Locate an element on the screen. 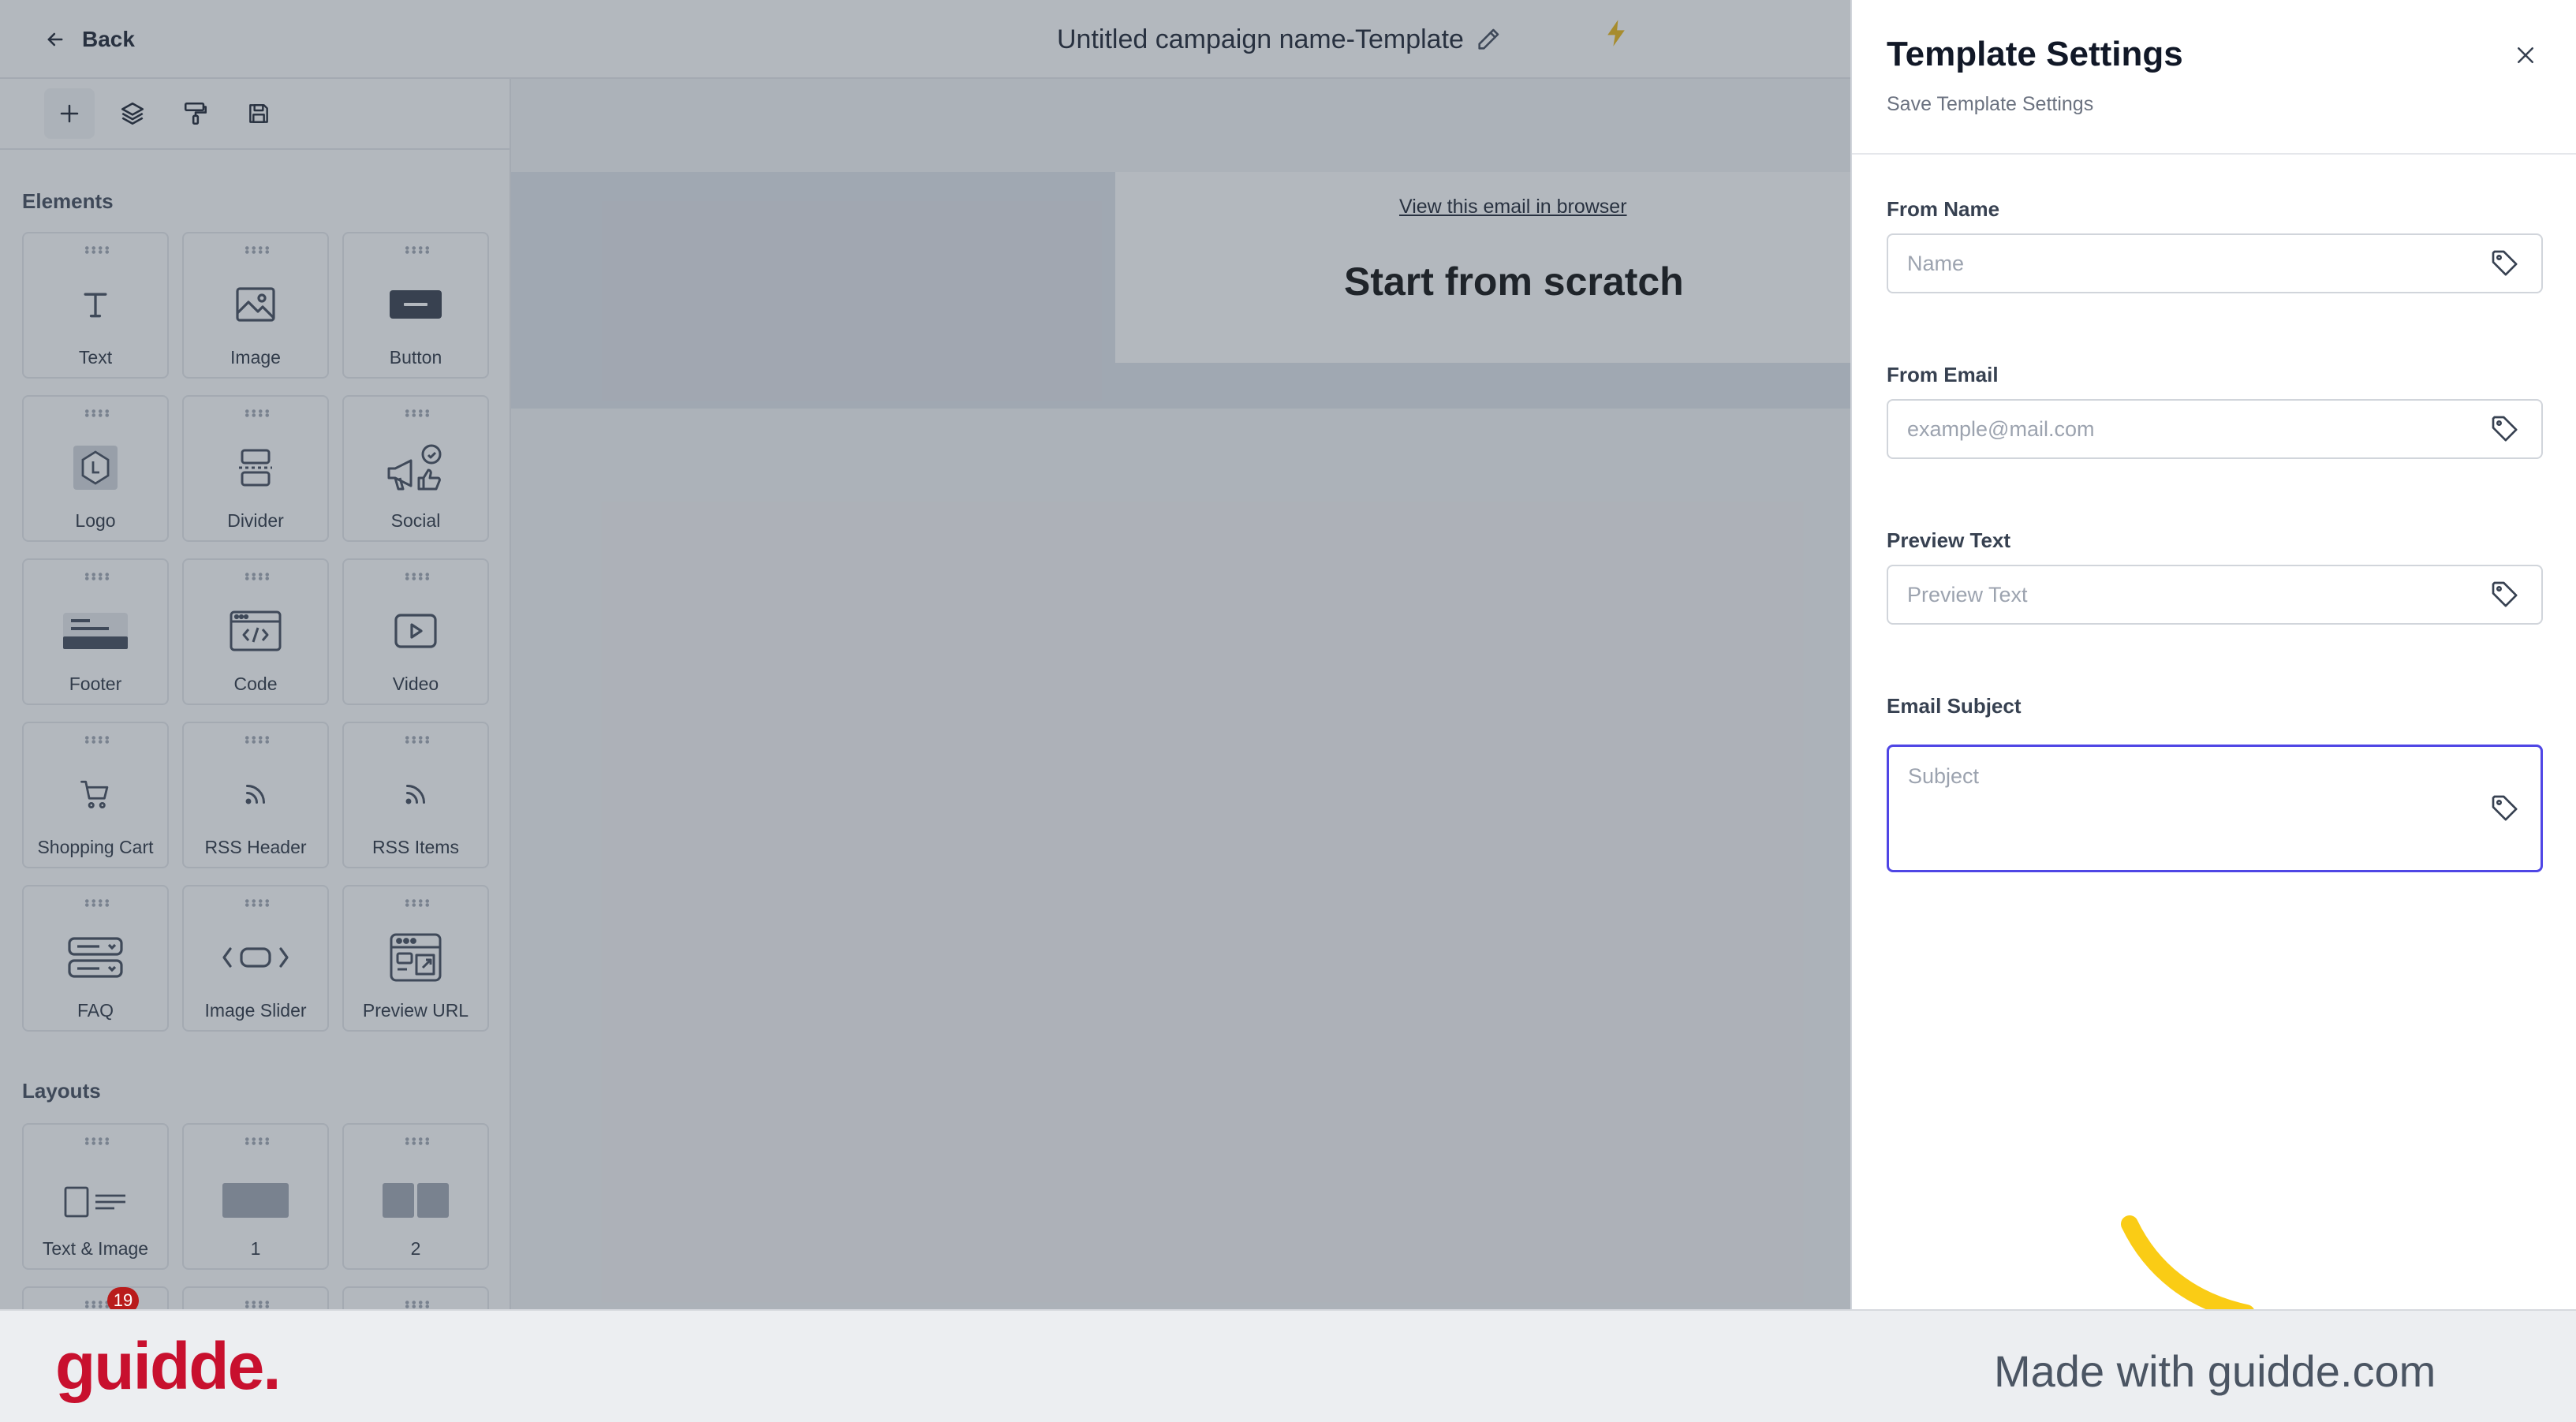 This screenshot has width=2576, height=1422. from-name-input is located at coordinates (2215, 263).